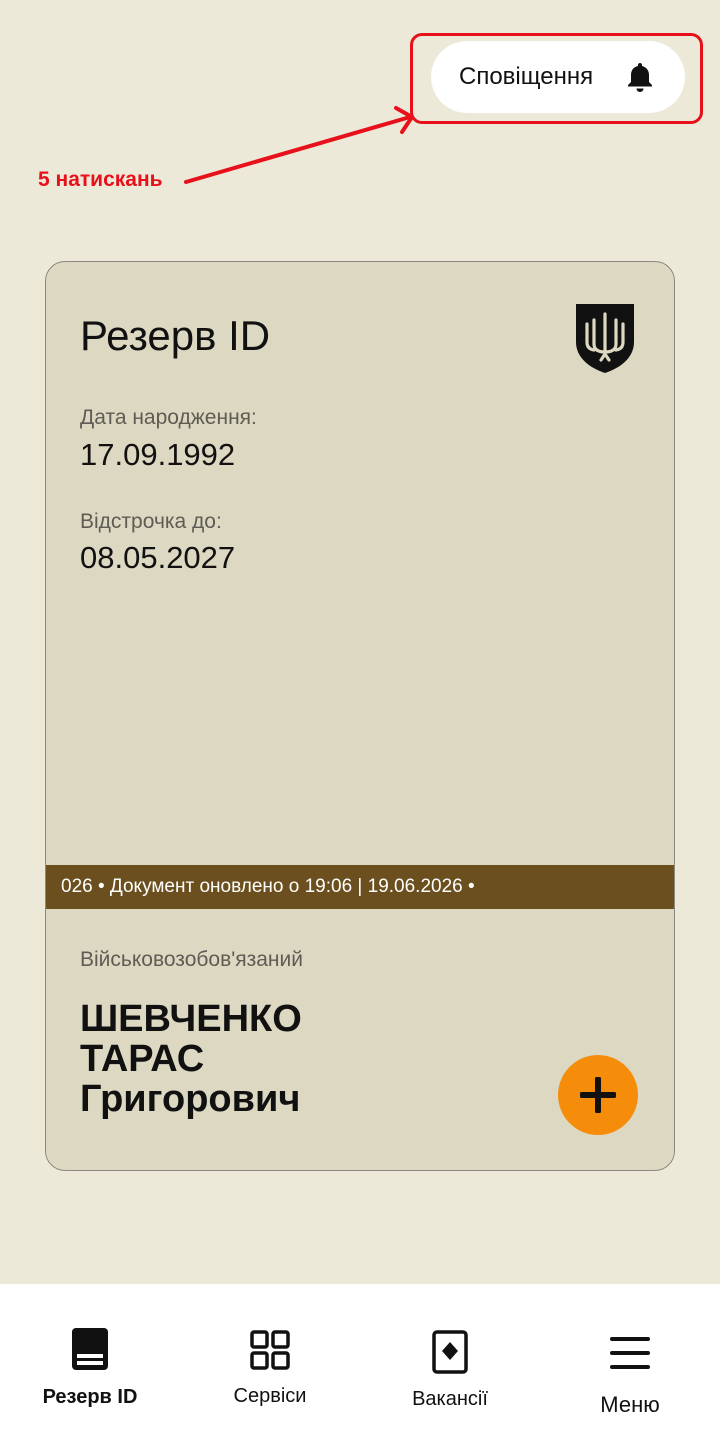 The width and height of the screenshot is (720, 1446). What do you see at coordinates (158, 557) in the screenshot?
I see `deferral-value: 08.05.2027` at bounding box center [158, 557].